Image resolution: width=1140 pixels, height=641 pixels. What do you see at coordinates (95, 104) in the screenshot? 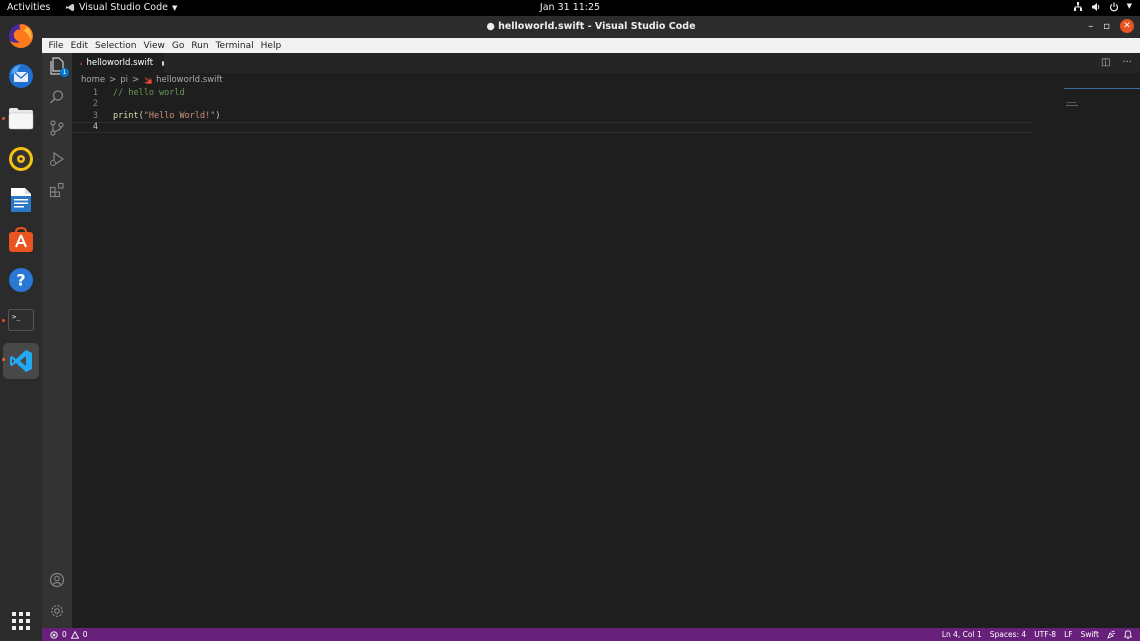
I see `line-number: 2` at bounding box center [95, 104].